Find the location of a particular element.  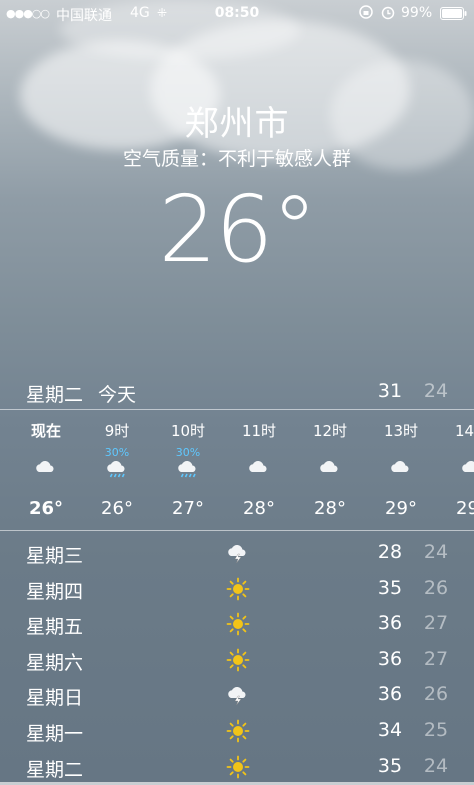

alarm-icon is located at coordinates (388, 14).